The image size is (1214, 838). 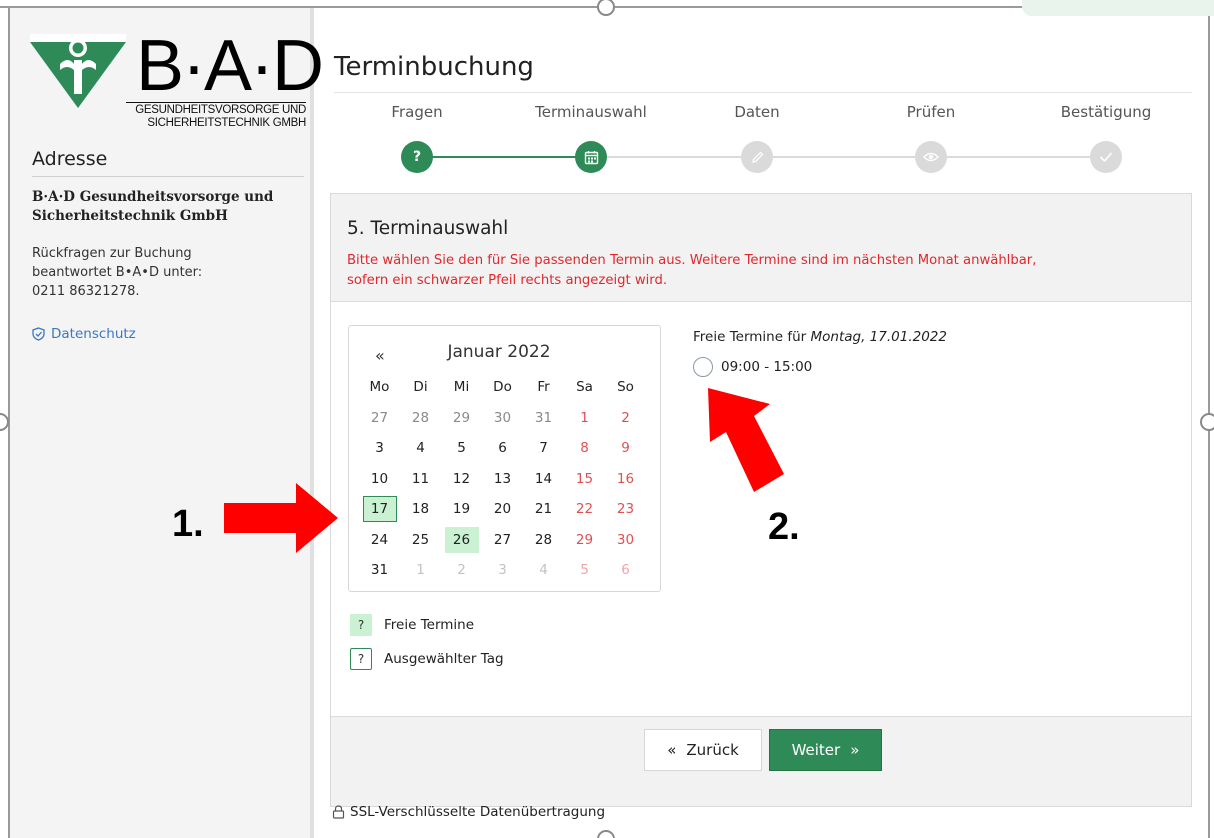 What do you see at coordinates (585, 418) in the screenshot?
I see `calendar-day-1: 1` at bounding box center [585, 418].